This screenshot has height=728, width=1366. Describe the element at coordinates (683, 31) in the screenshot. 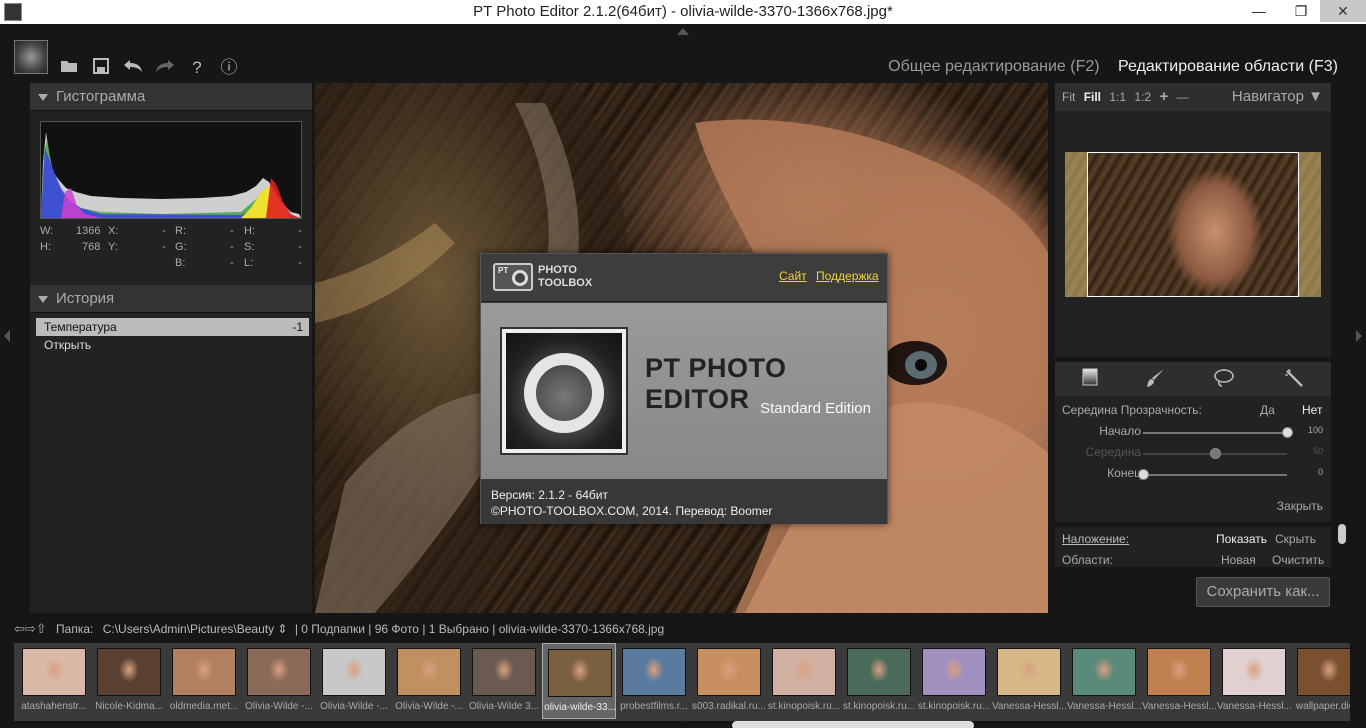

I see `collapse-top-icon` at that location.